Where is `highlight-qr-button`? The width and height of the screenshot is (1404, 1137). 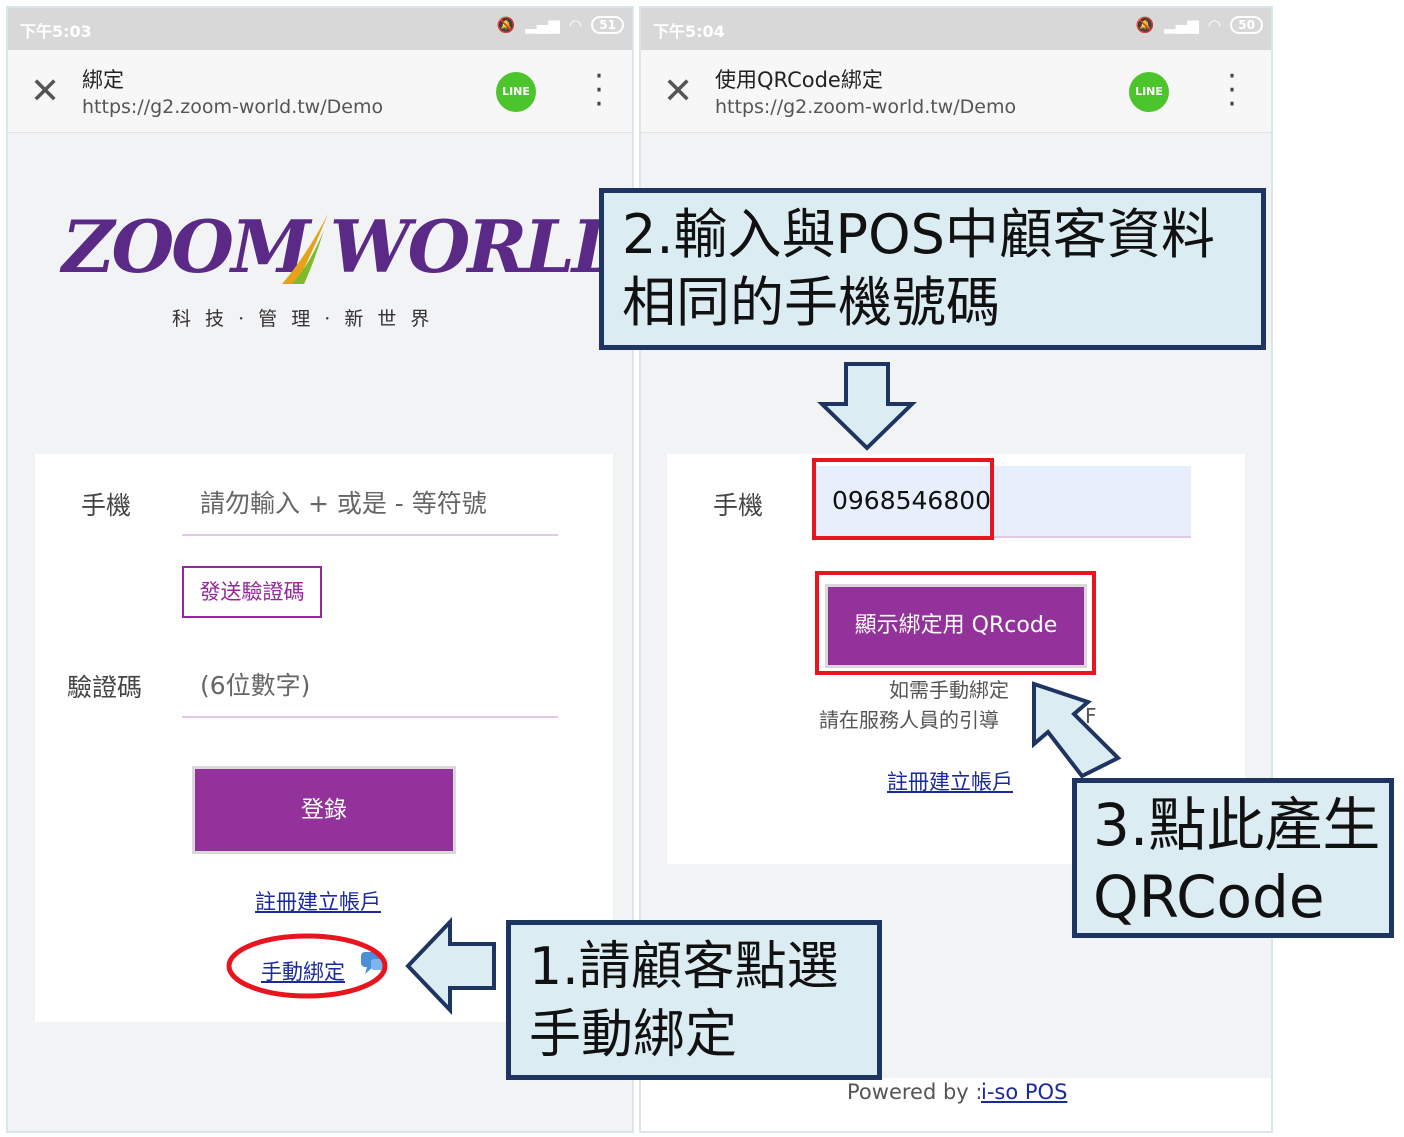
highlight-qr-button is located at coordinates (955, 623).